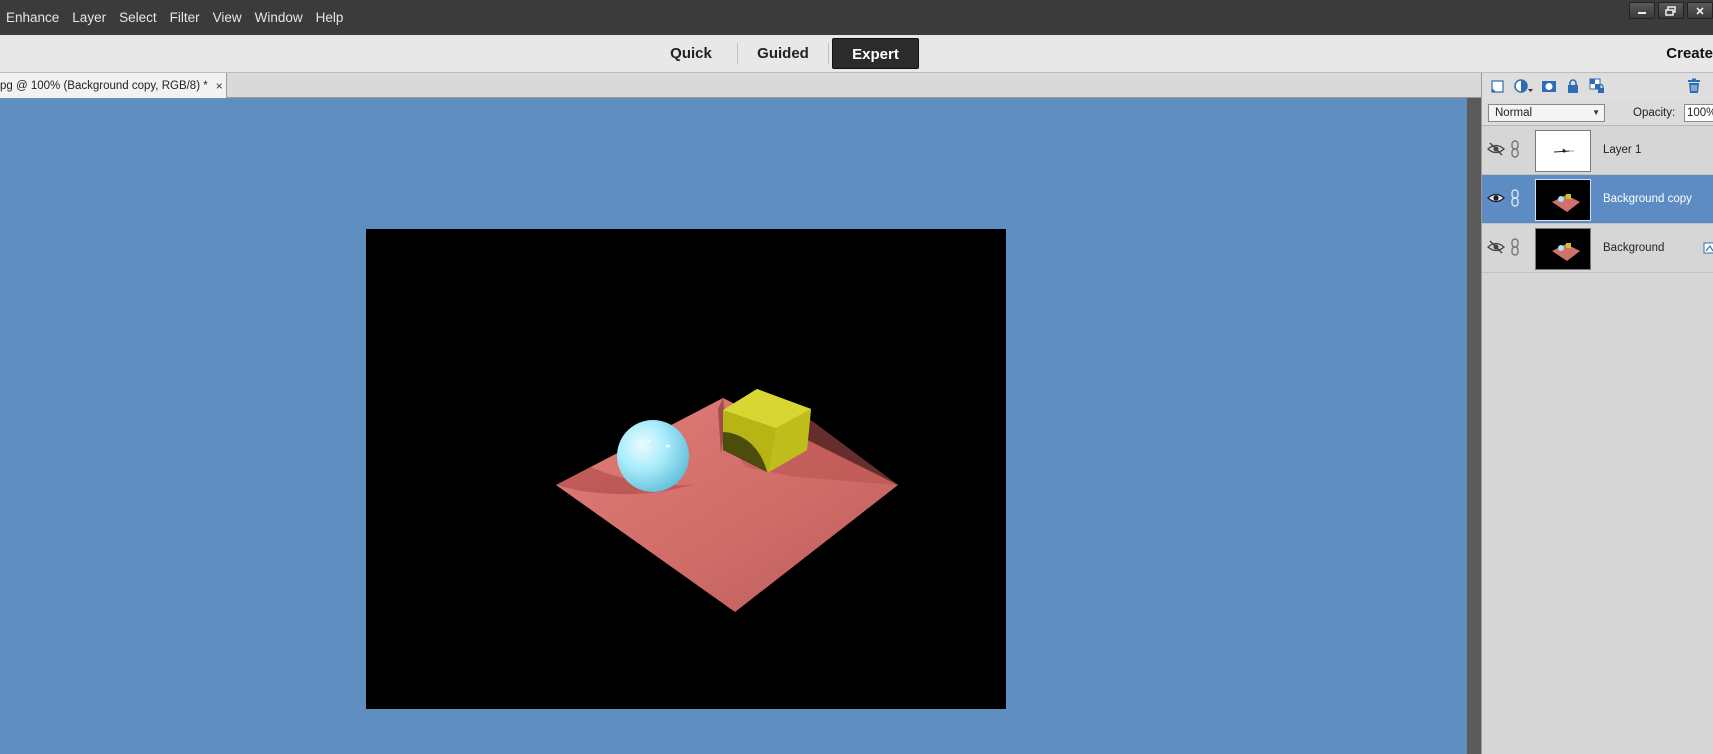 The image size is (1713, 754). I want to click on document-tab-bar: pg @ 100% (Background copy, RGB/8) * ×, so click(740, 85).